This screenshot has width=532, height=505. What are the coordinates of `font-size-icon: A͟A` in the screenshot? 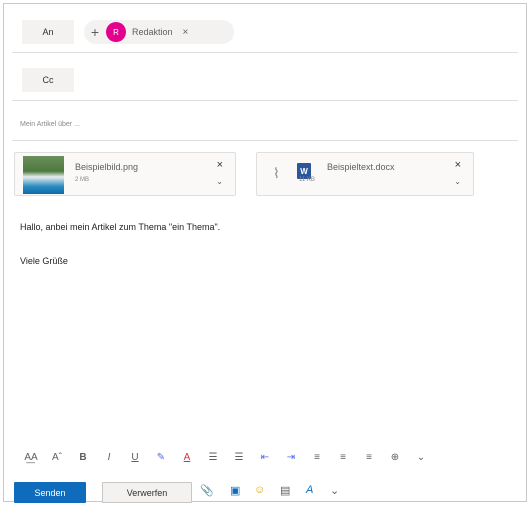 It's located at (31, 457).